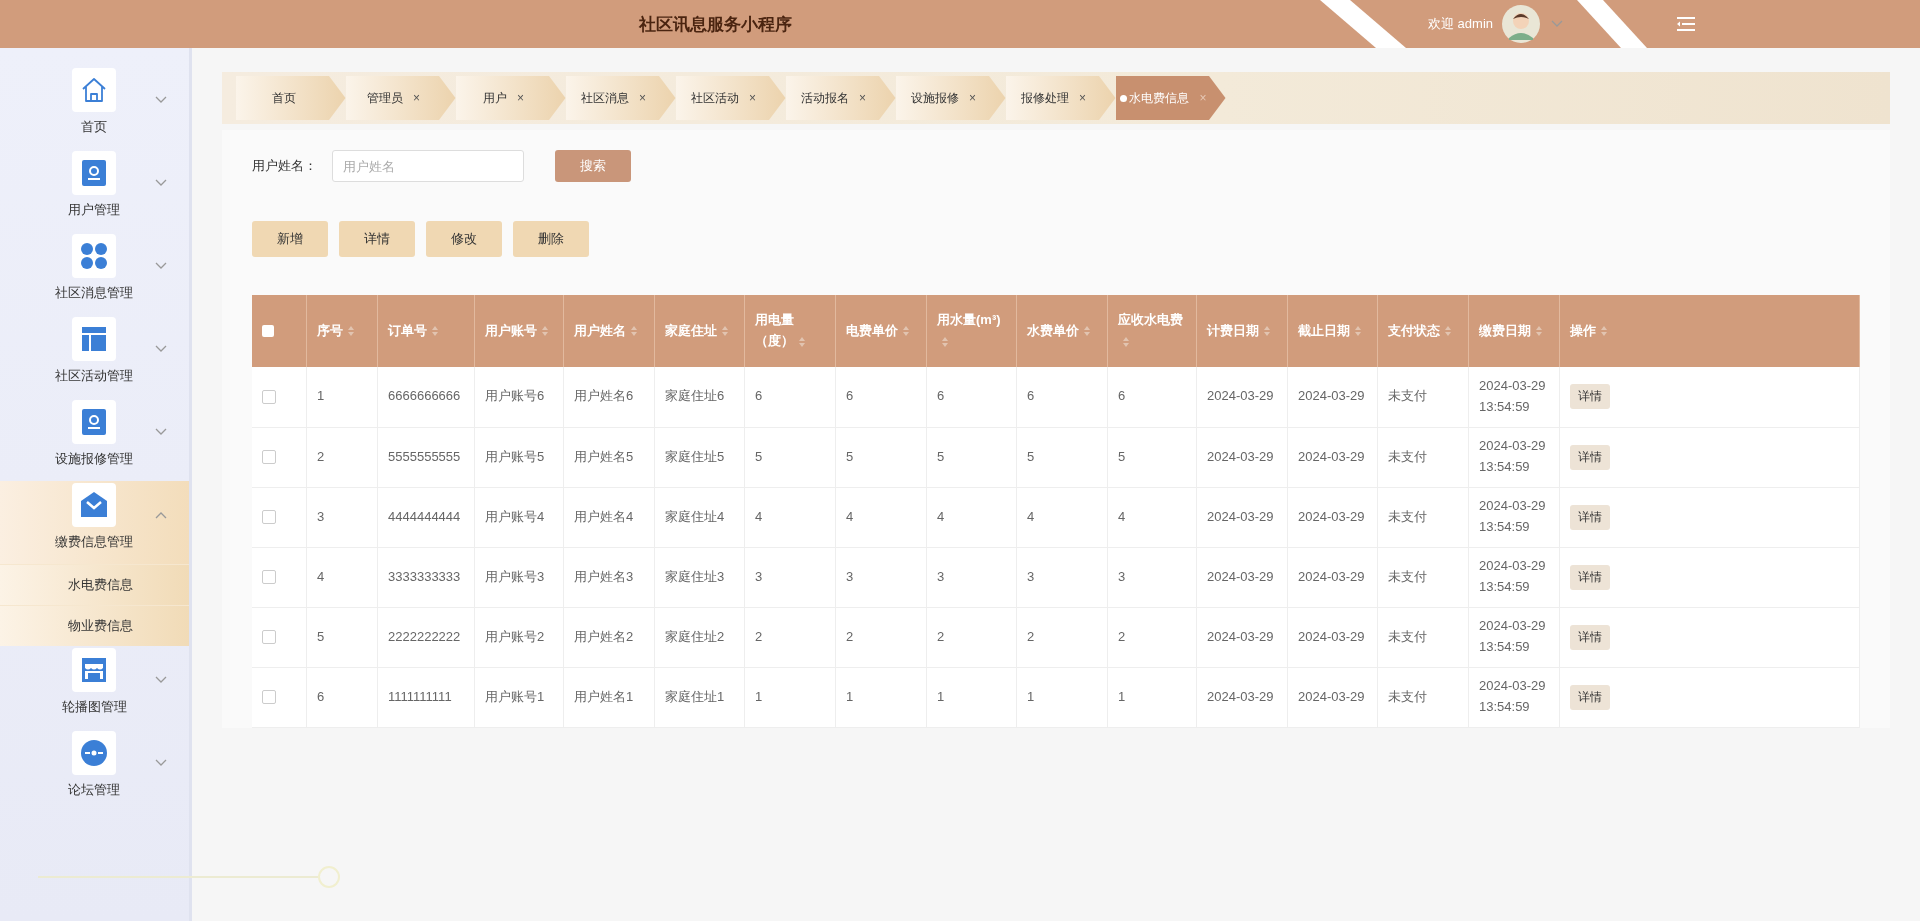 The height and width of the screenshot is (921, 1920). Describe the element at coordinates (289, 239) in the screenshot. I see `action-button: 新增` at that location.